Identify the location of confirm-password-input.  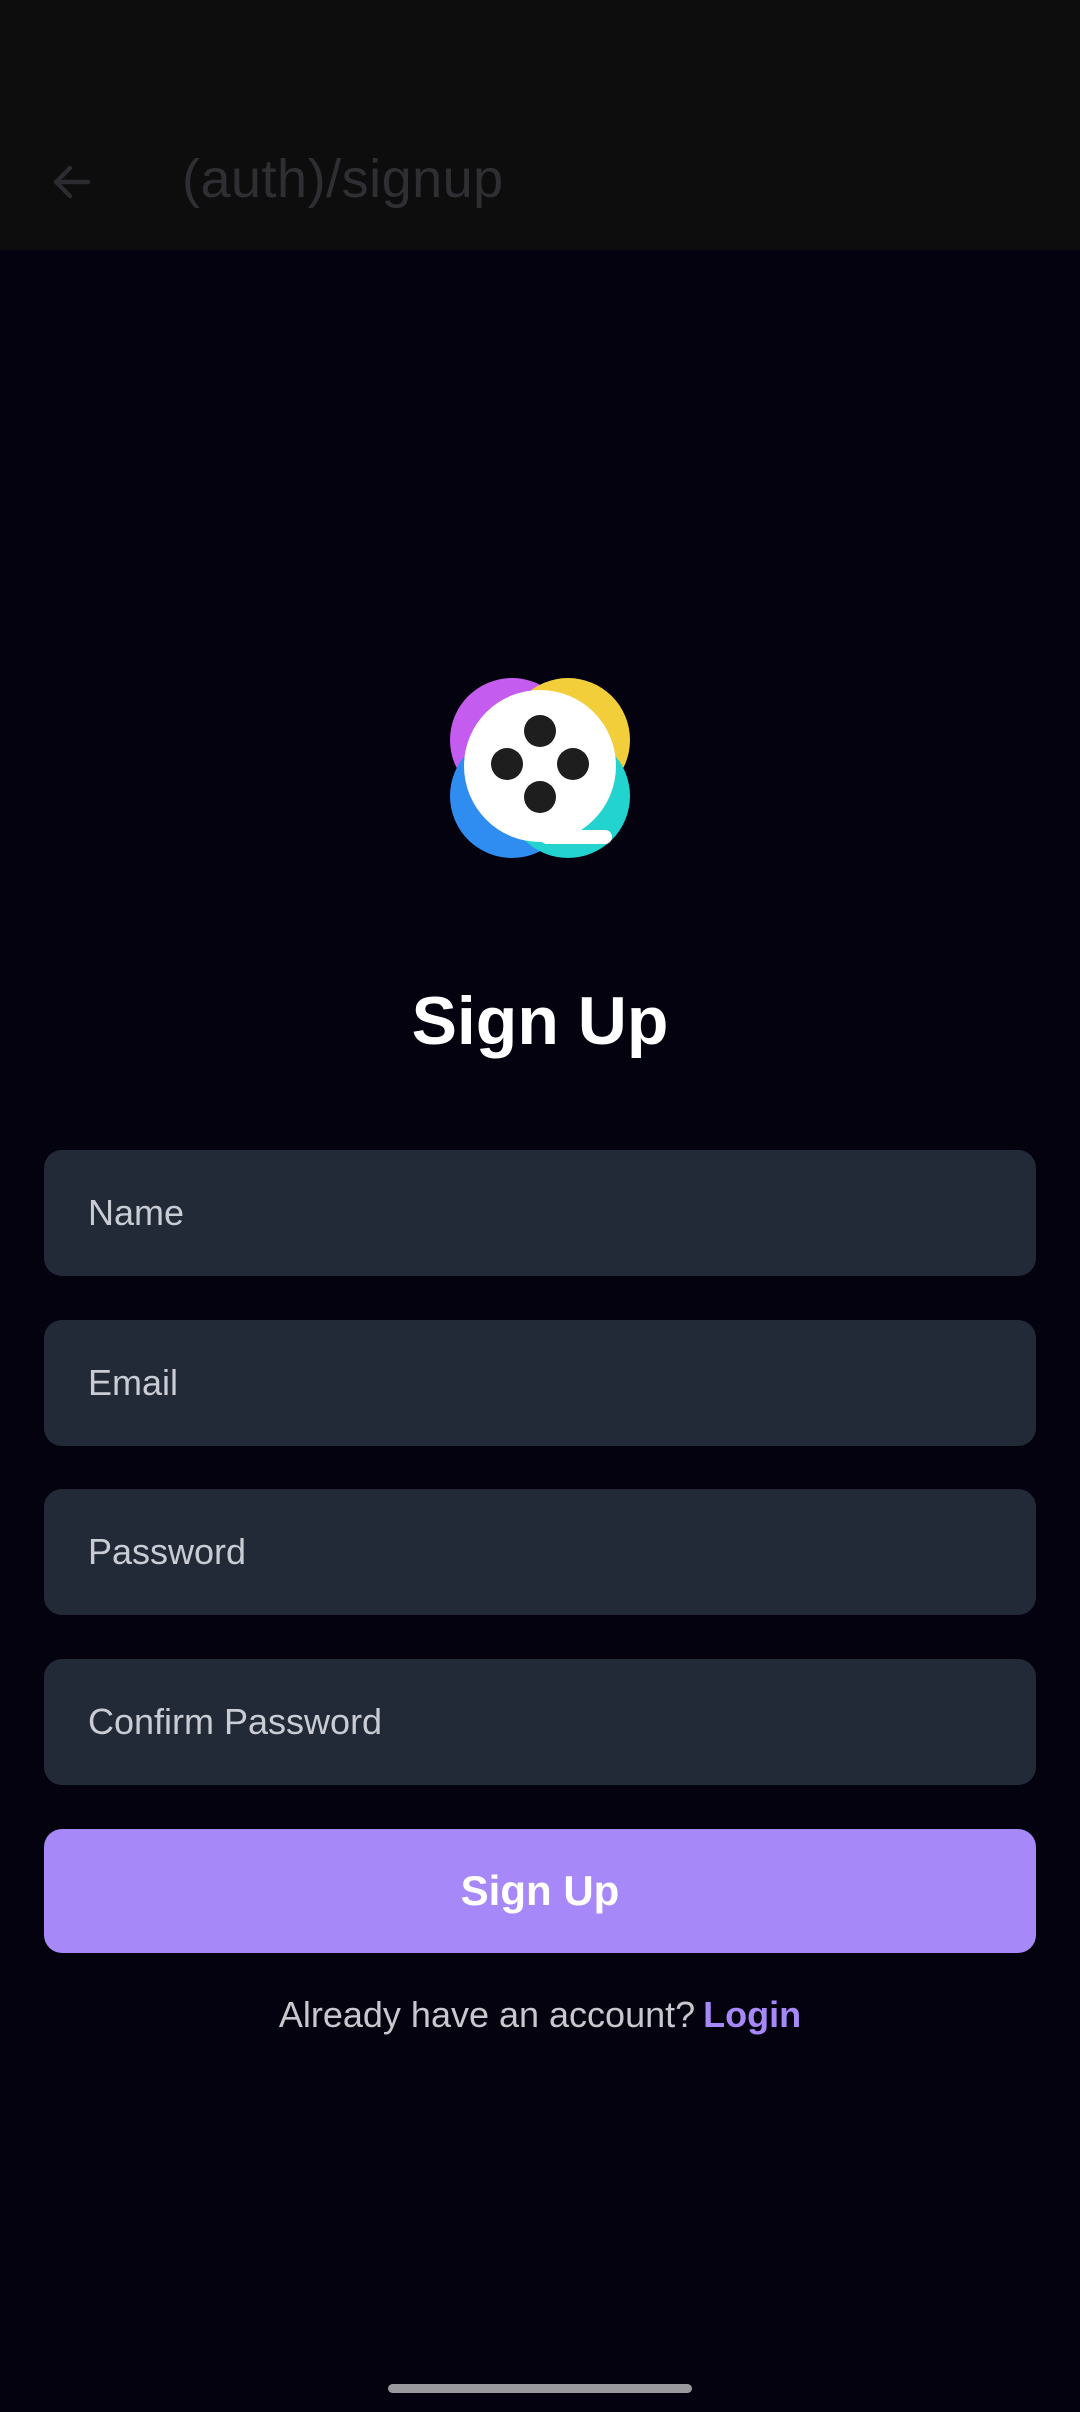
(540, 1722).